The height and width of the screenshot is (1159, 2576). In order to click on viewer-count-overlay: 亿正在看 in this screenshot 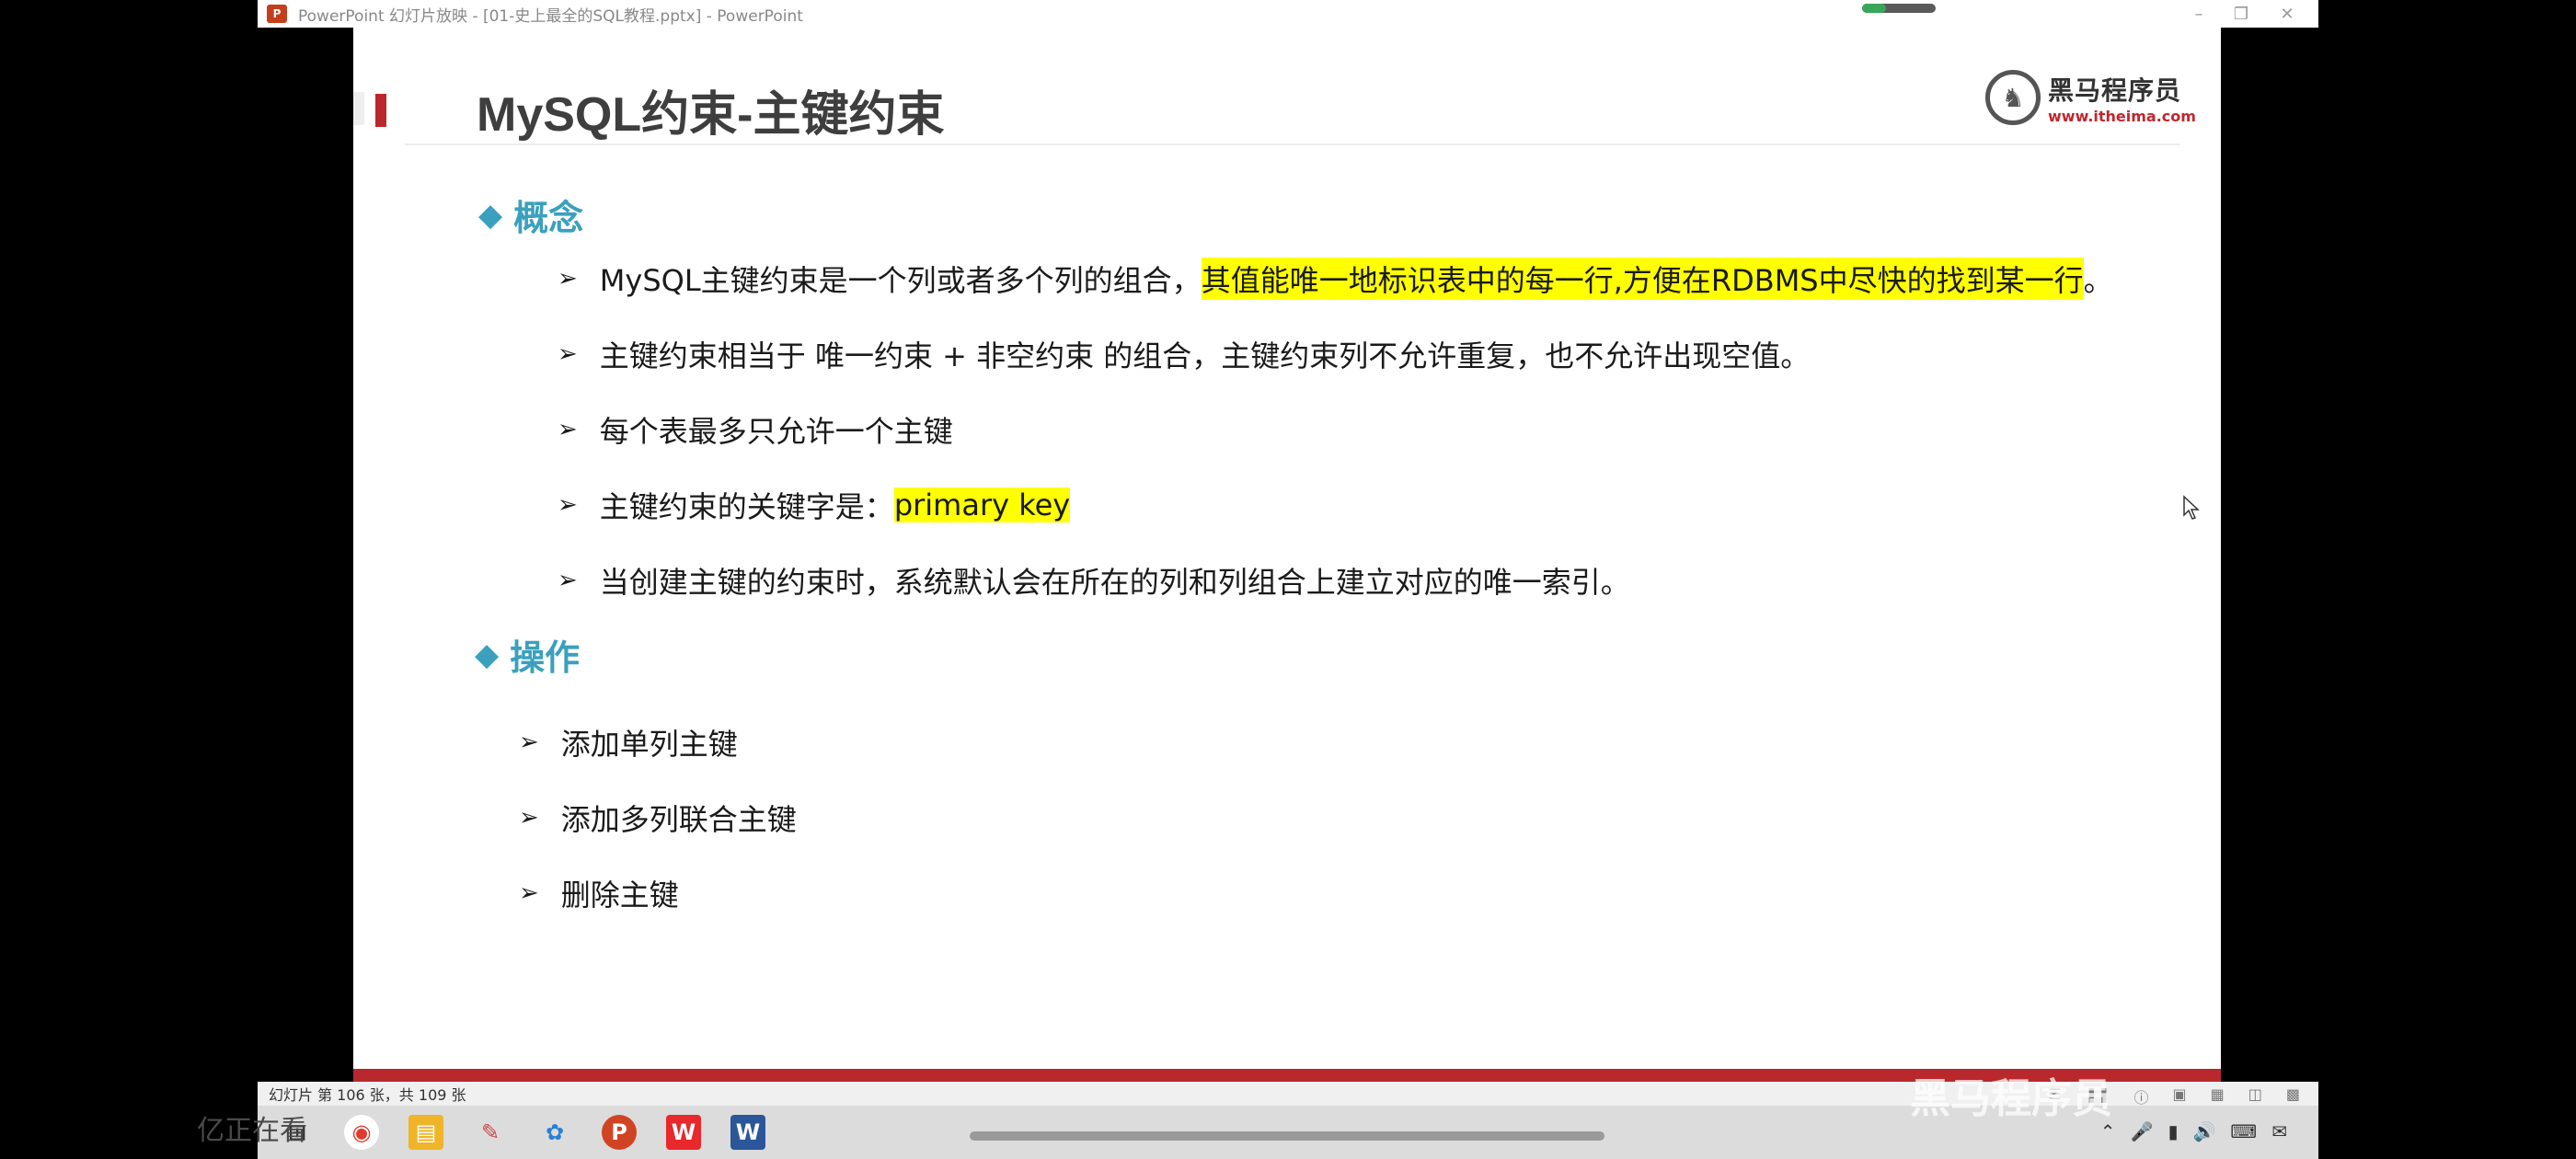, I will do `click(252, 1127)`.